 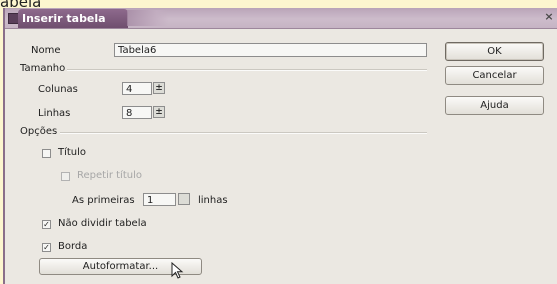 What do you see at coordinates (494, 105) in the screenshot?
I see `help-button: Ajuda` at bounding box center [494, 105].